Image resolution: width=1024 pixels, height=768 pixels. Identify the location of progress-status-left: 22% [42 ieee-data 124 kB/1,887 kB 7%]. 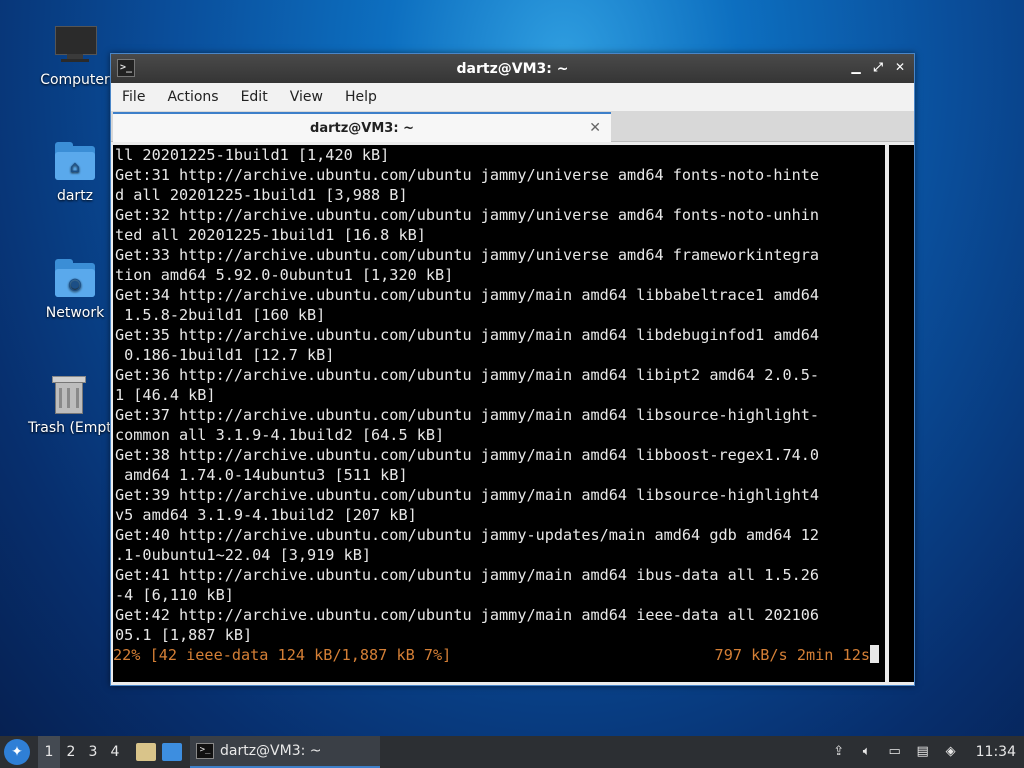
(282, 655).